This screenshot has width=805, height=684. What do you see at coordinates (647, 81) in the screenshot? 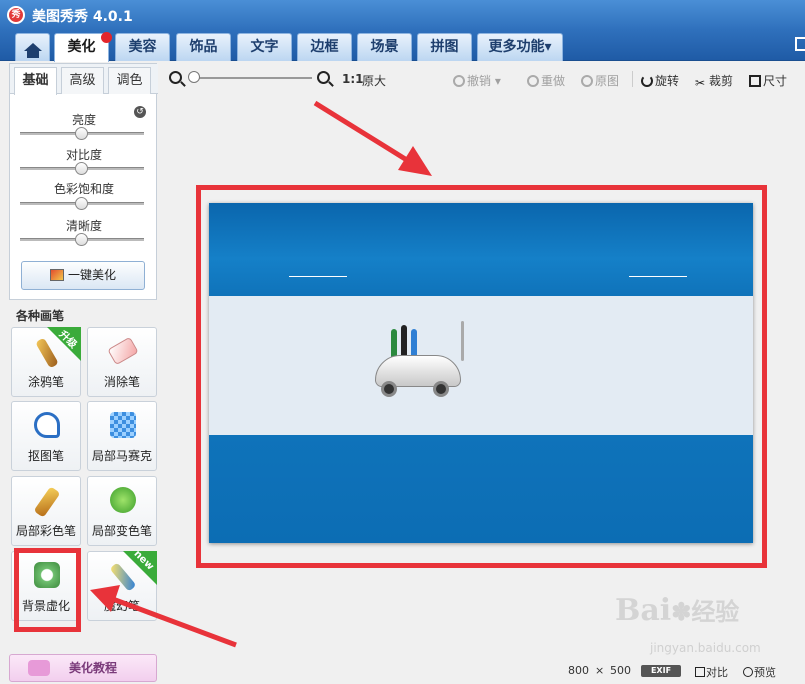
I see `rotate-icon` at bounding box center [647, 81].